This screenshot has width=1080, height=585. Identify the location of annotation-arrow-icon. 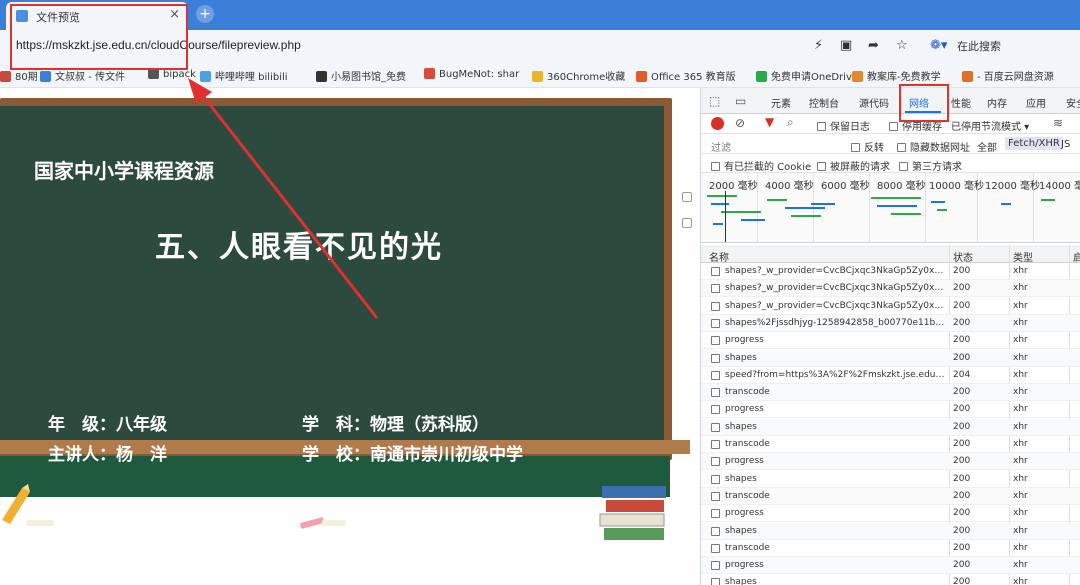
(283, 198).